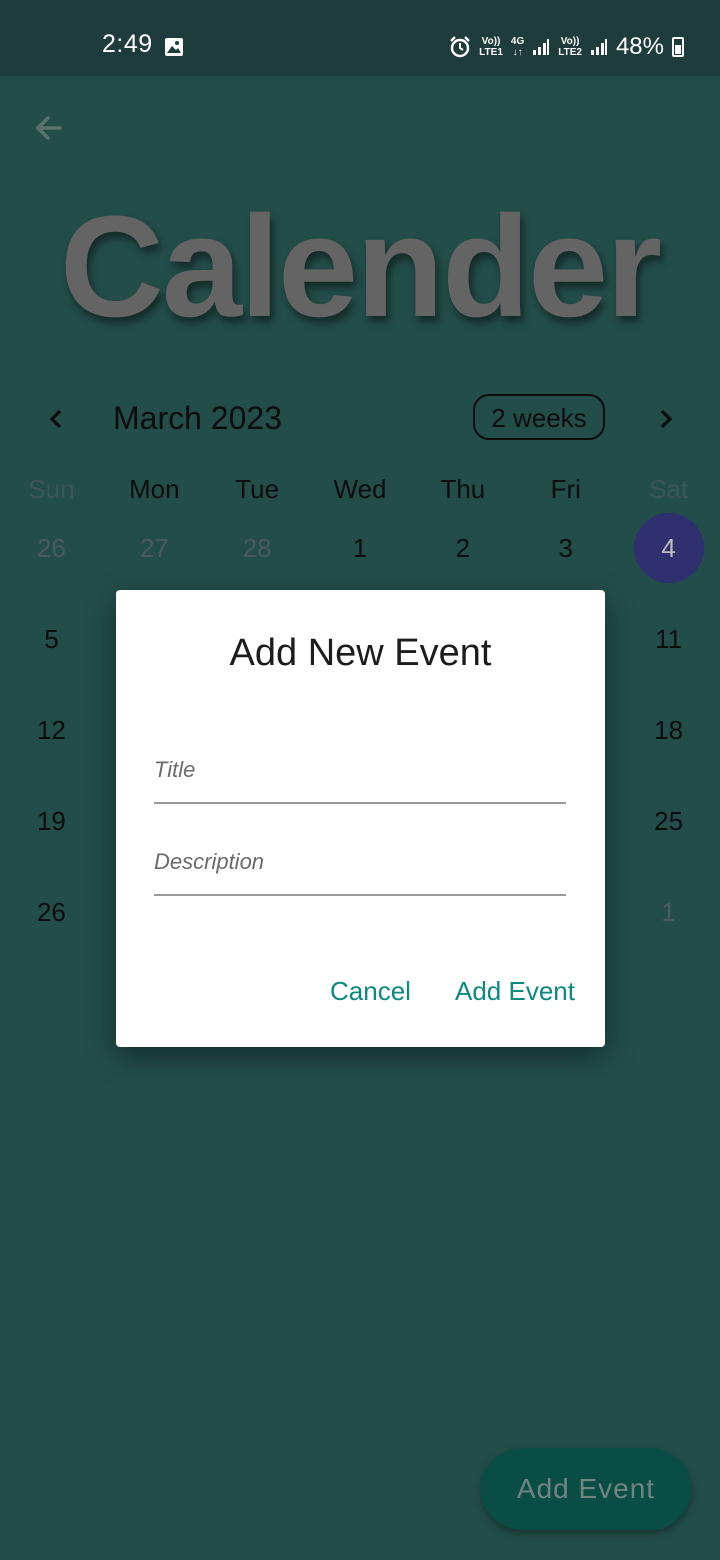 The width and height of the screenshot is (720, 1560). Describe the element at coordinates (174, 47) in the screenshot. I see `image-notification-icon` at that location.